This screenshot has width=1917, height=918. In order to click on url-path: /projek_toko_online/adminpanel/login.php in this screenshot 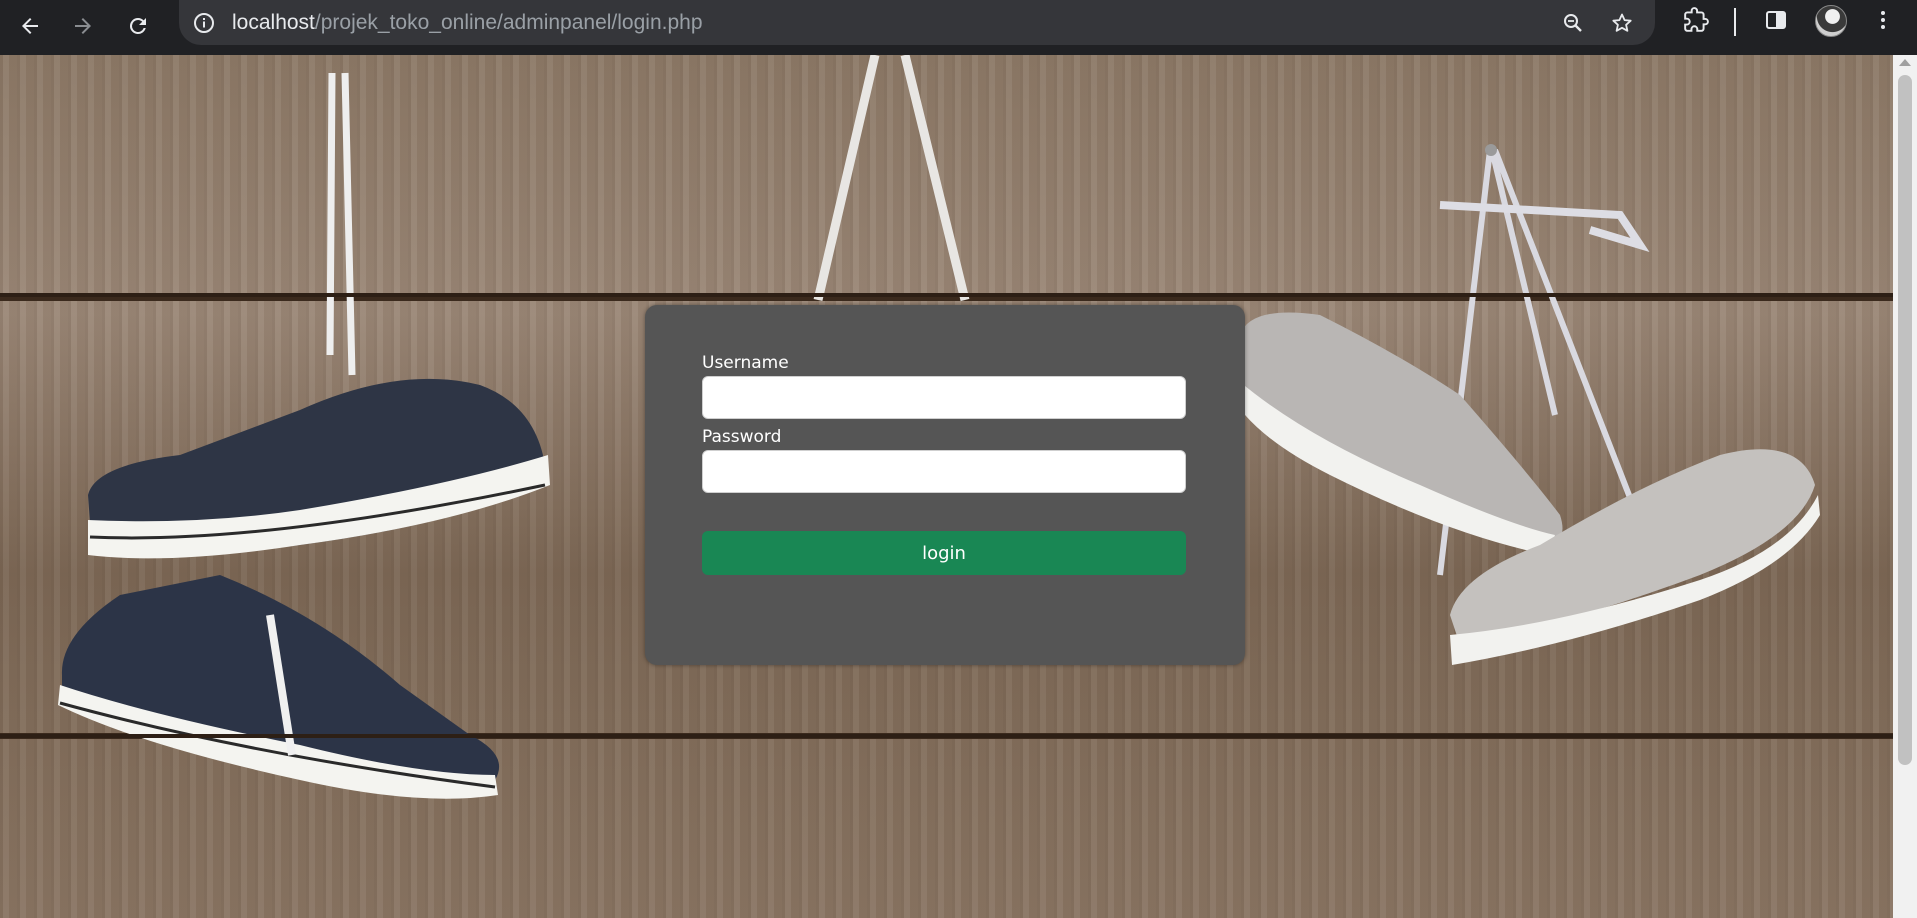, I will do `click(508, 22)`.